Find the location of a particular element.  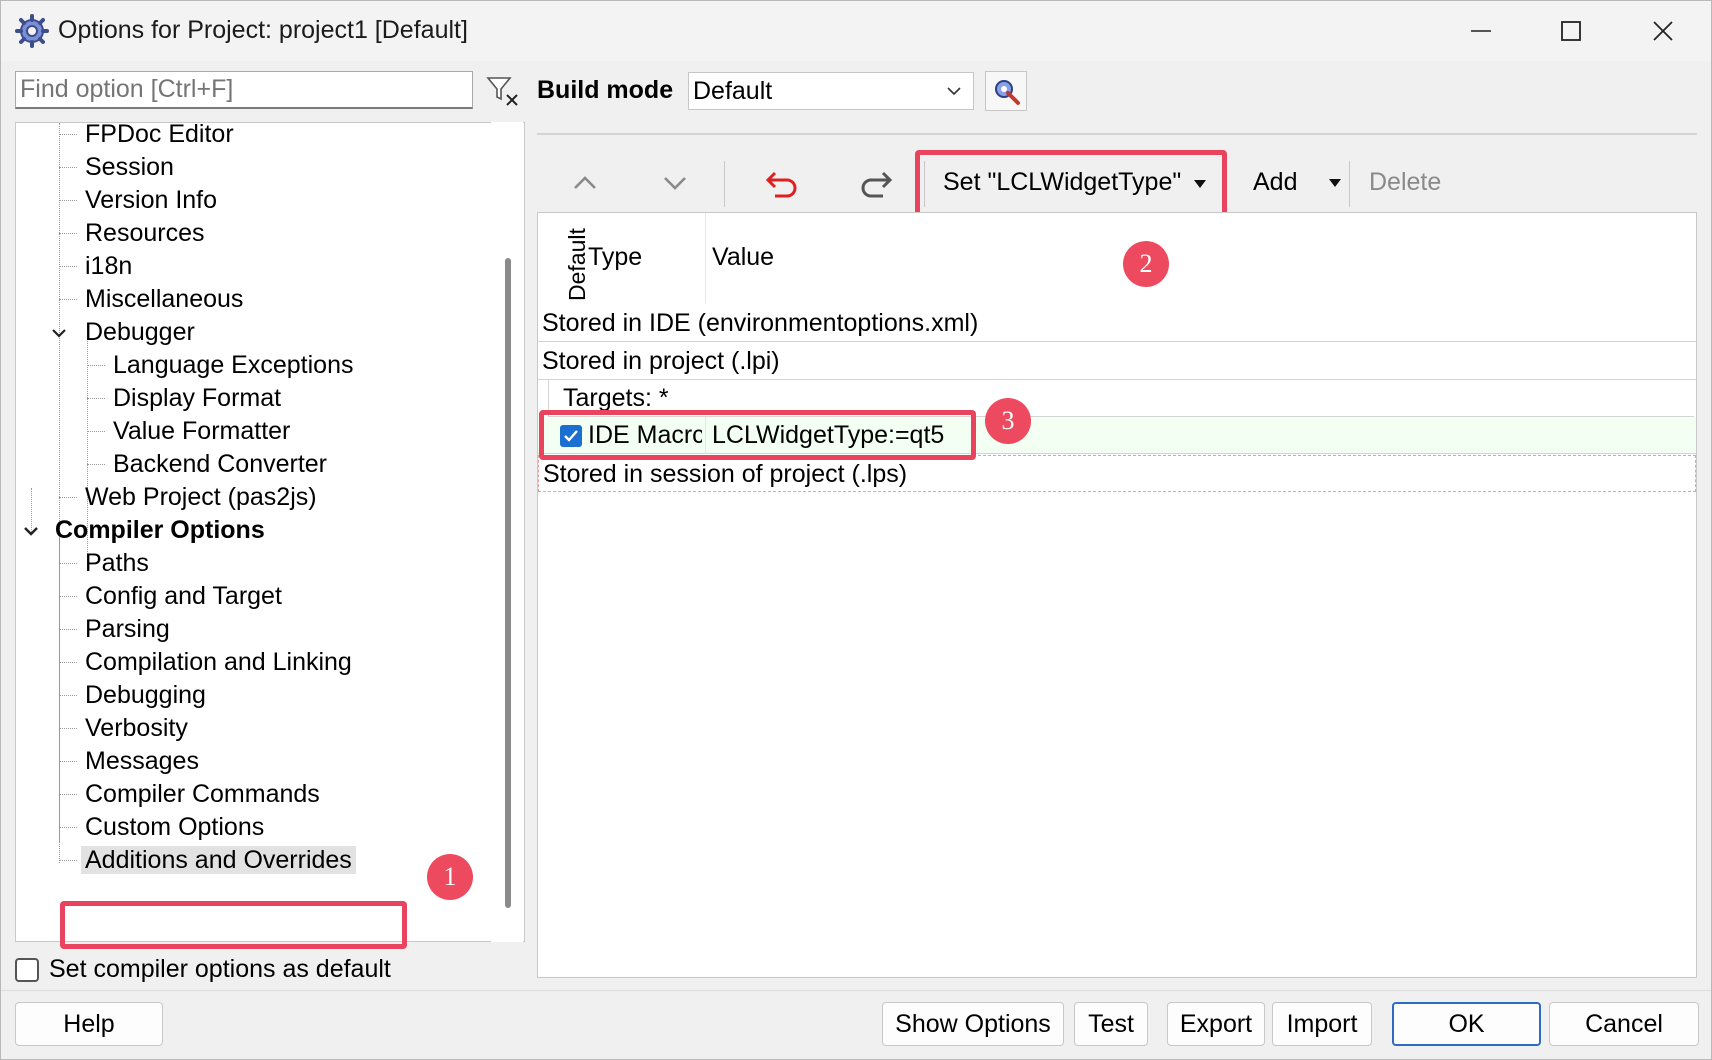

tree-item-verbosity: Verbosity is located at coordinates (136, 728).